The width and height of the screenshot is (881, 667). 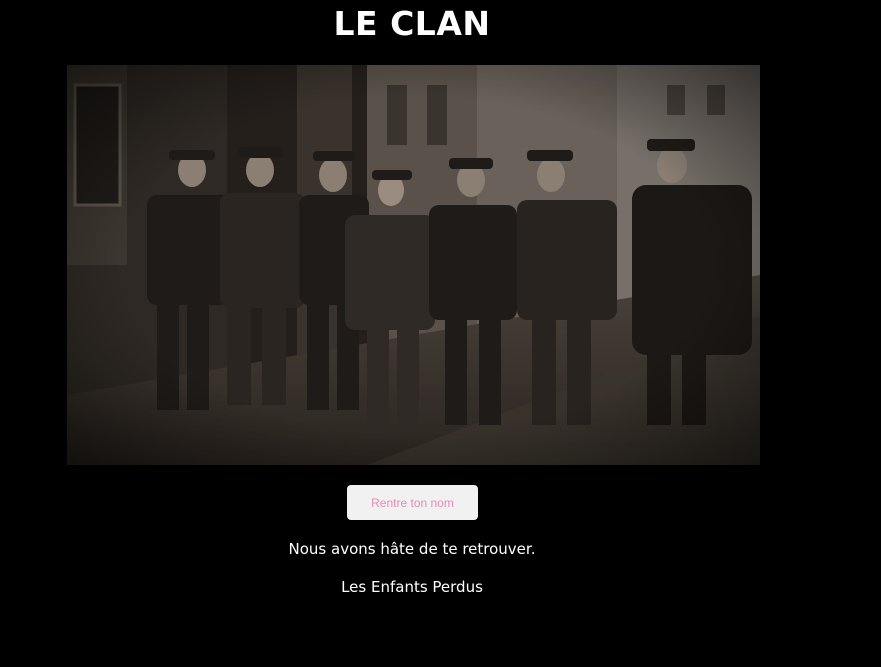 I want to click on welcome-message: Nous avons hâte de te retrouver., so click(x=412, y=549).